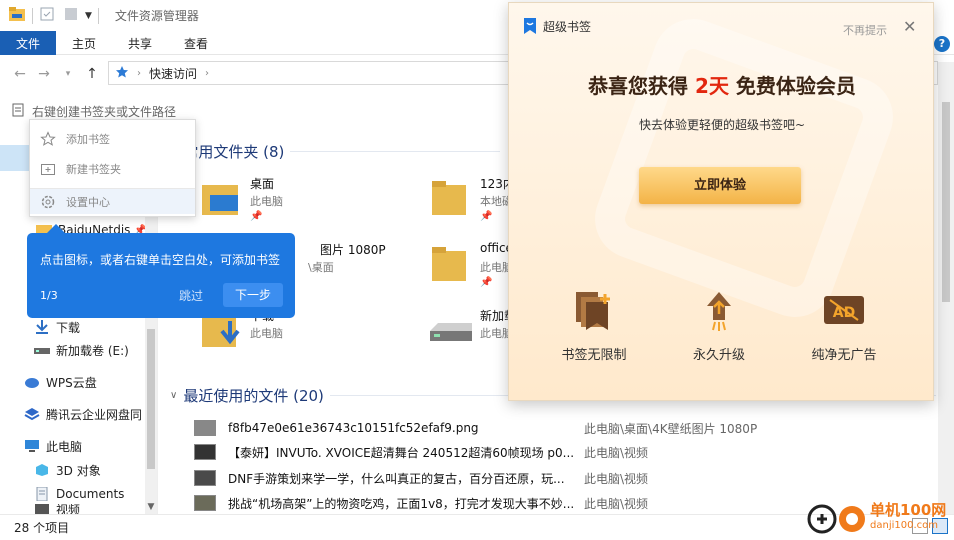 This screenshot has width=954, height=540. Describe the element at coordinates (32, 446) in the screenshot. I see `computer-icon` at that location.